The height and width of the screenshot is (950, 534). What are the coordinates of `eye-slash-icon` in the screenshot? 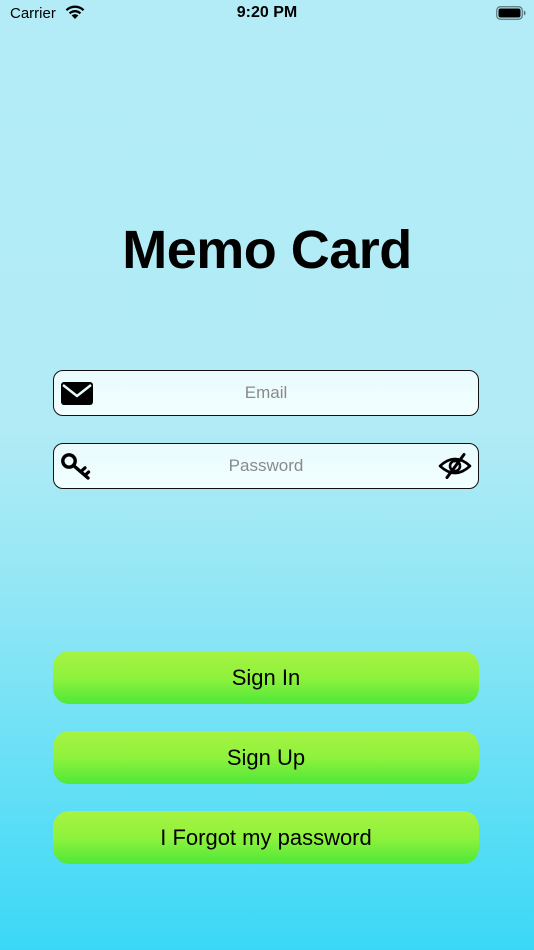 It's located at (455, 466).